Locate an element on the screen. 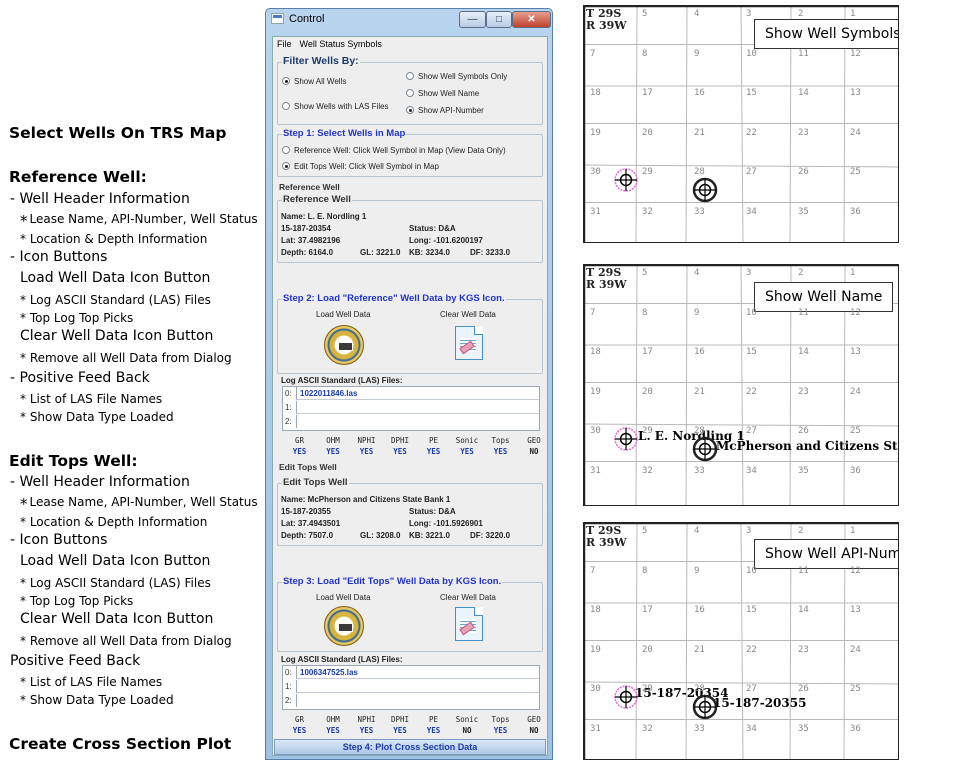  radio-show-wells-with-las: Show Wells with LAS Files is located at coordinates (335, 107).